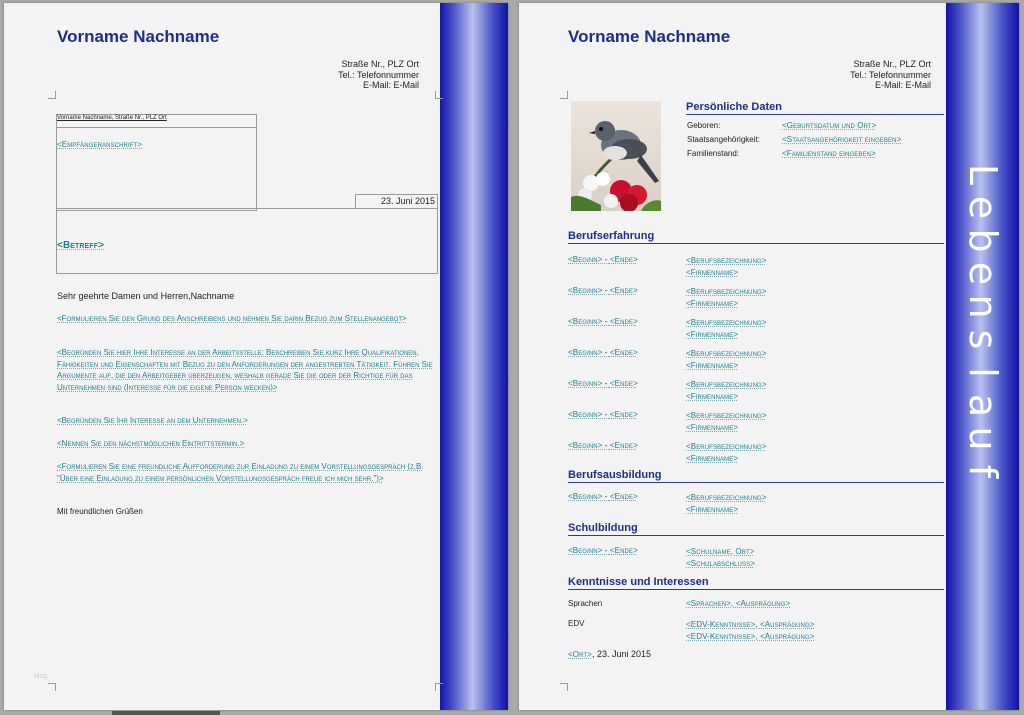  I want to click on bird-photo-icon, so click(616, 156).